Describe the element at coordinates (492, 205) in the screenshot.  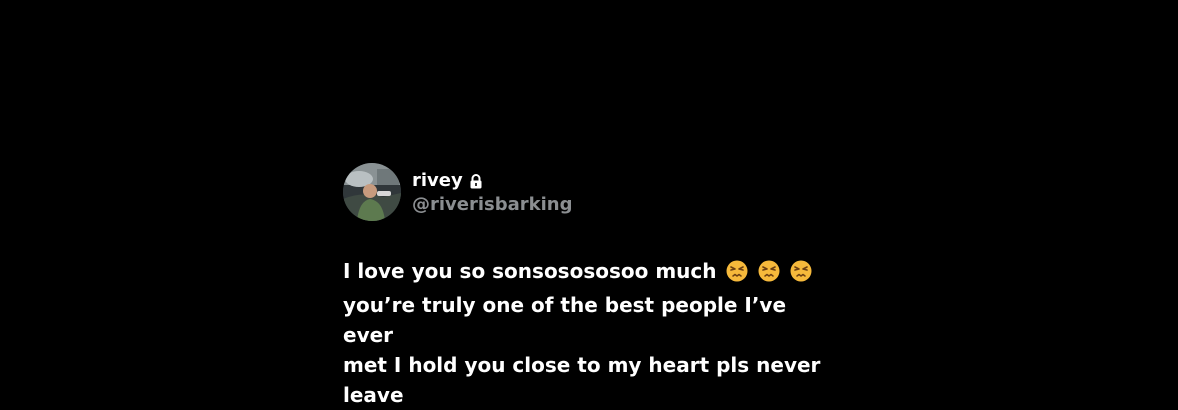
I see `user-handle: @riverisbarking` at that location.